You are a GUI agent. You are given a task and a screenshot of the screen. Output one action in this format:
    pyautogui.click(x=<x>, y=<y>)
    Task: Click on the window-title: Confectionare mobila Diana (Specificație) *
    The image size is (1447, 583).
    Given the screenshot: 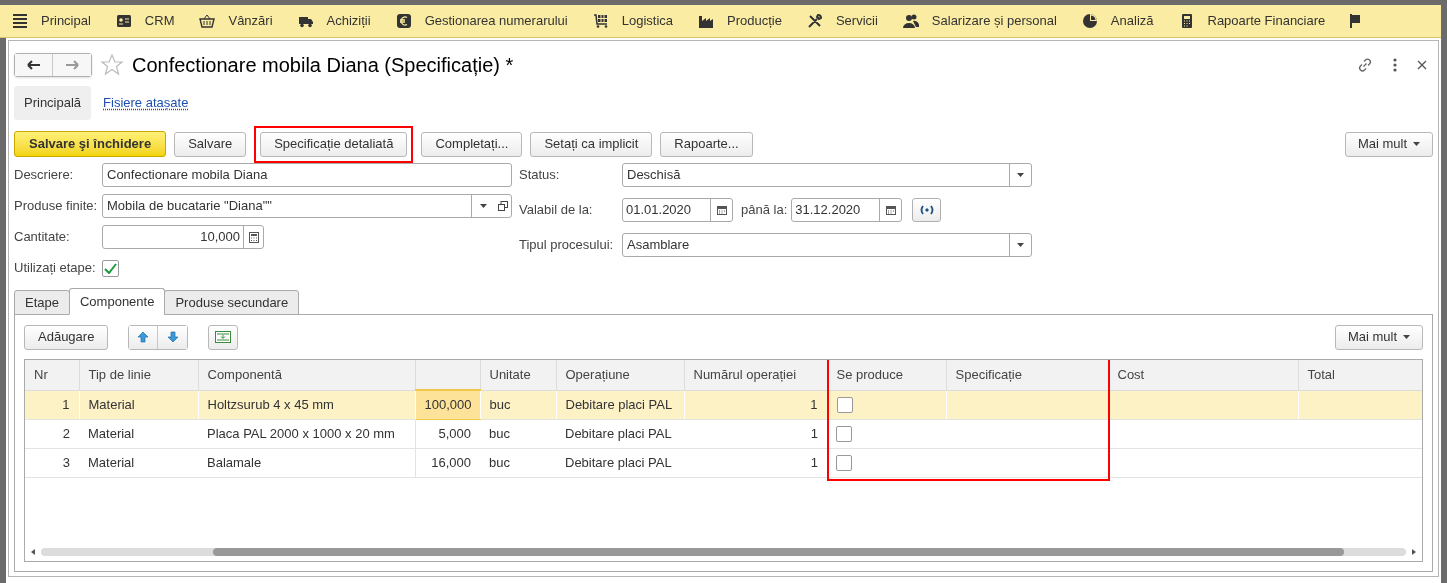 What is the action you would take?
    pyautogui.click(x=323, y=65)
    